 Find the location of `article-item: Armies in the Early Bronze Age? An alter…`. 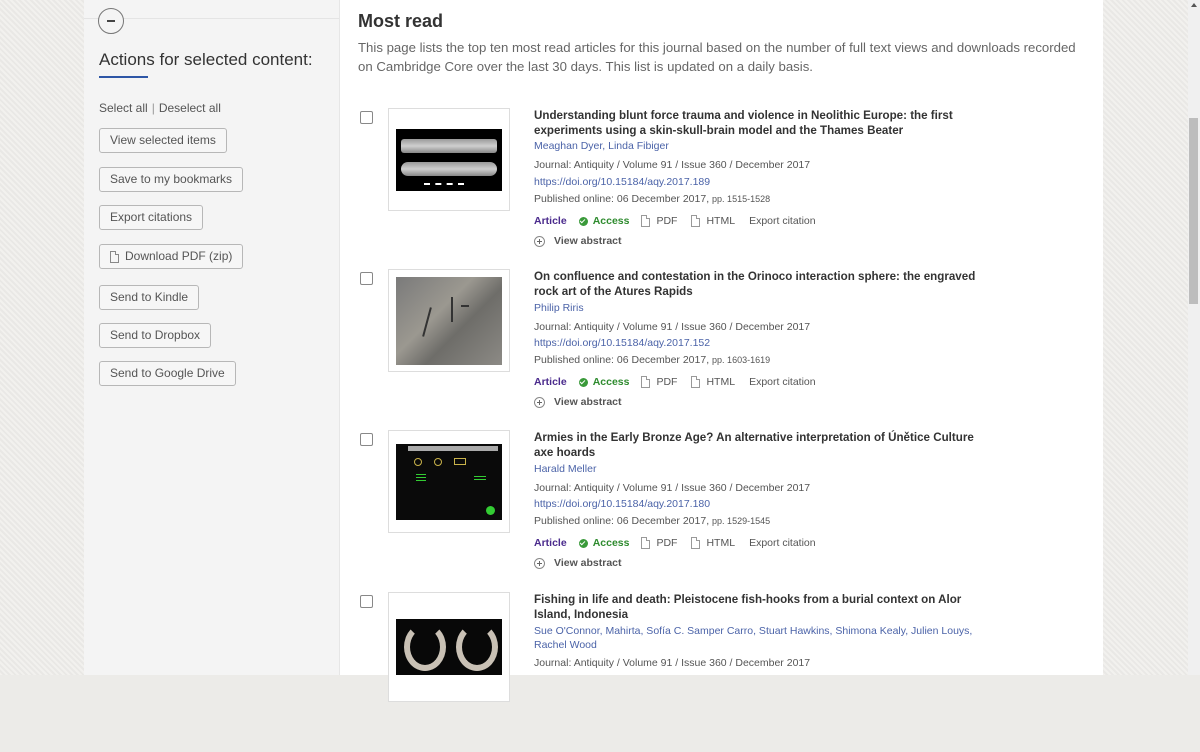

article-item: Armies in the Early Bronze Age? An alter… is located at coordinates (723, 510).